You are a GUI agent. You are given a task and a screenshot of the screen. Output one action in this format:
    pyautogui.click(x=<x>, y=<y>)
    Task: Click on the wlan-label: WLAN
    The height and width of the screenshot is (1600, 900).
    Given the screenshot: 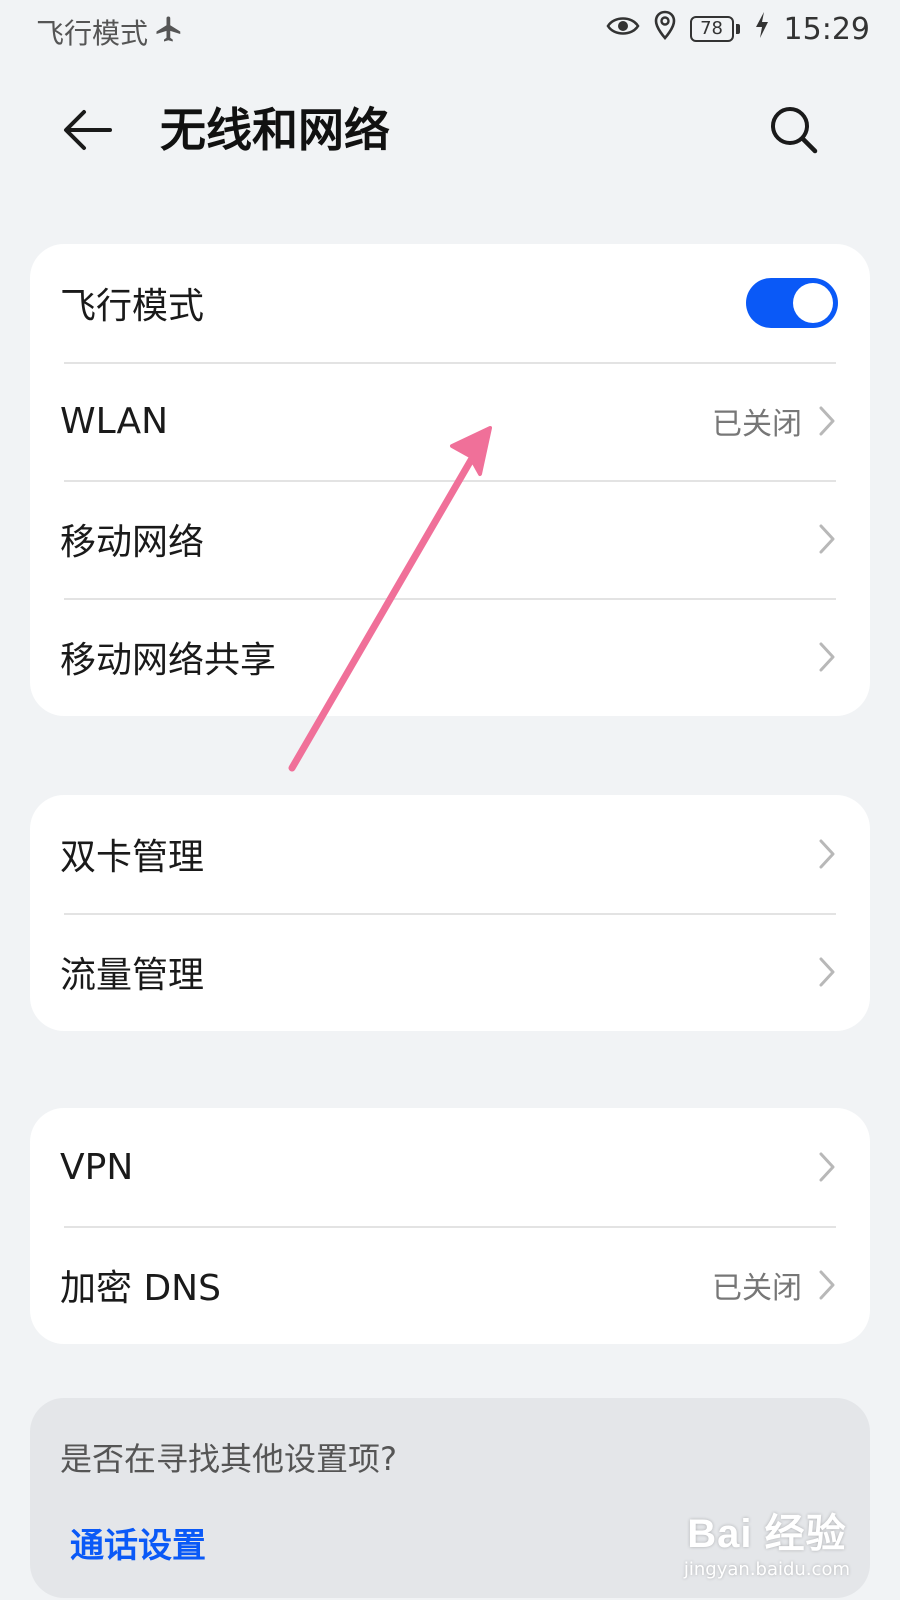 What is the action you would take?
    pyautogui.click(x=114, y=421)
    